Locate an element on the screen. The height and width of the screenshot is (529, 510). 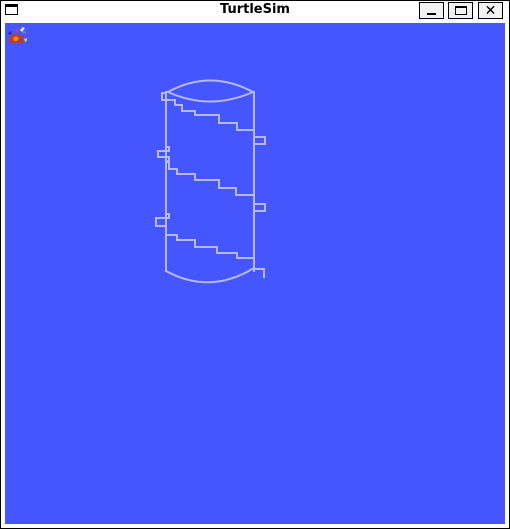
close-icon: ✕ is located at coordinates (490, 10).